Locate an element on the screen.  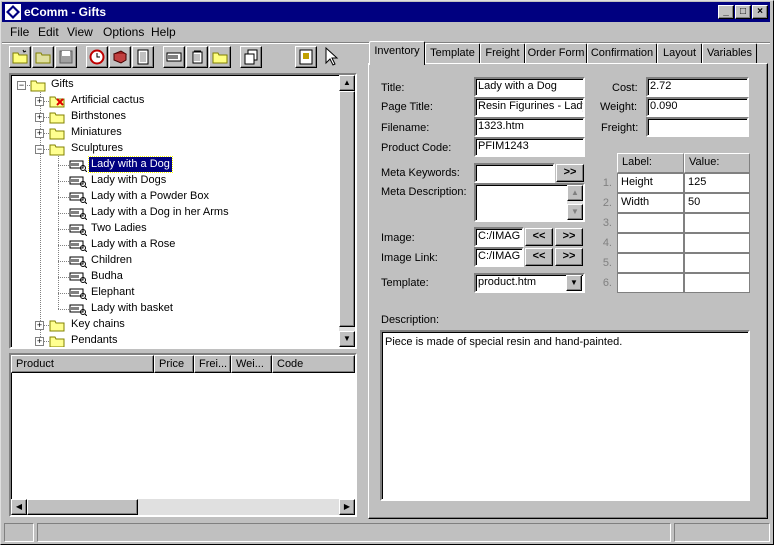
delete-product-button is located at coordinates (197, 57).